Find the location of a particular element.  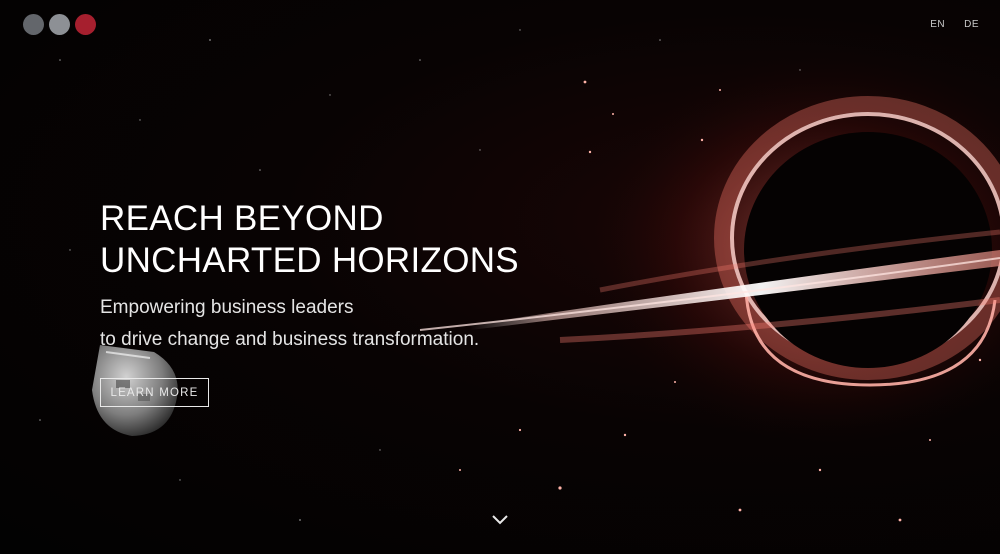

language-switcher: EN DE is located at coordinates (954, 24).